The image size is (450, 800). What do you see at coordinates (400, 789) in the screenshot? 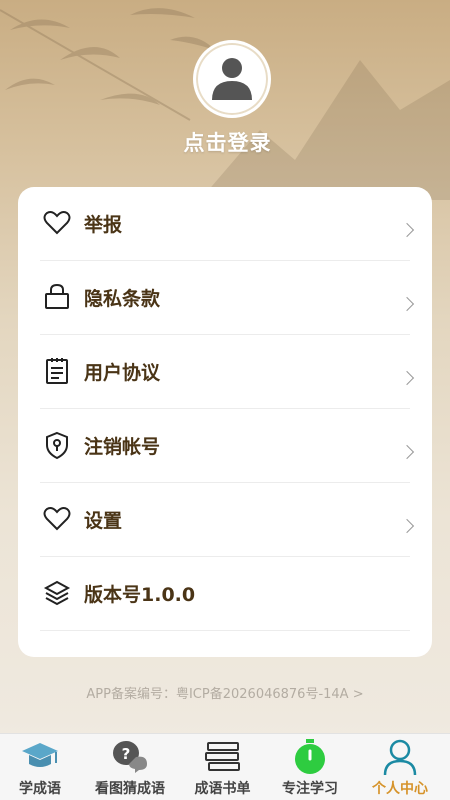
I see `tab-label: 个人中心` at bounding box center [400, 789].